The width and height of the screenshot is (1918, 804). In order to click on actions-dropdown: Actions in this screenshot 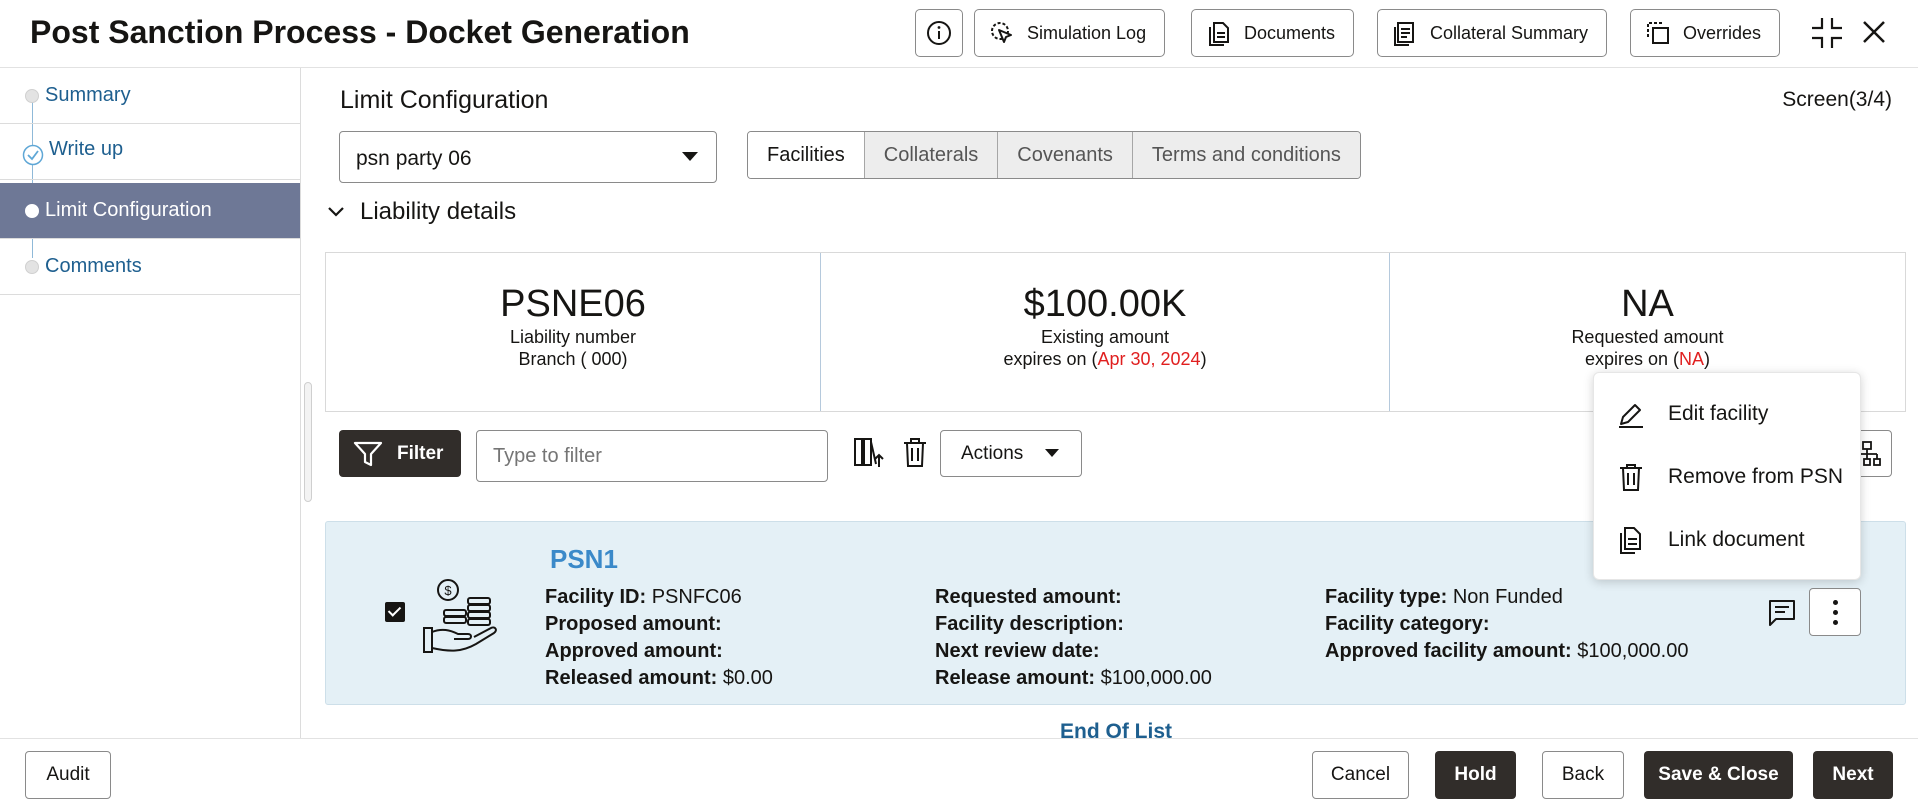, I will do `click(1011, 453)`.